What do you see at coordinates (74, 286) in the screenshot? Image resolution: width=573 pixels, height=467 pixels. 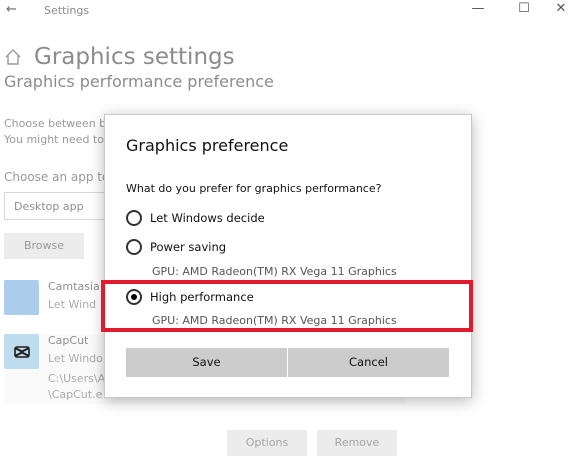 I see `app-name: Camtasia` at bounding box center [74, 286].